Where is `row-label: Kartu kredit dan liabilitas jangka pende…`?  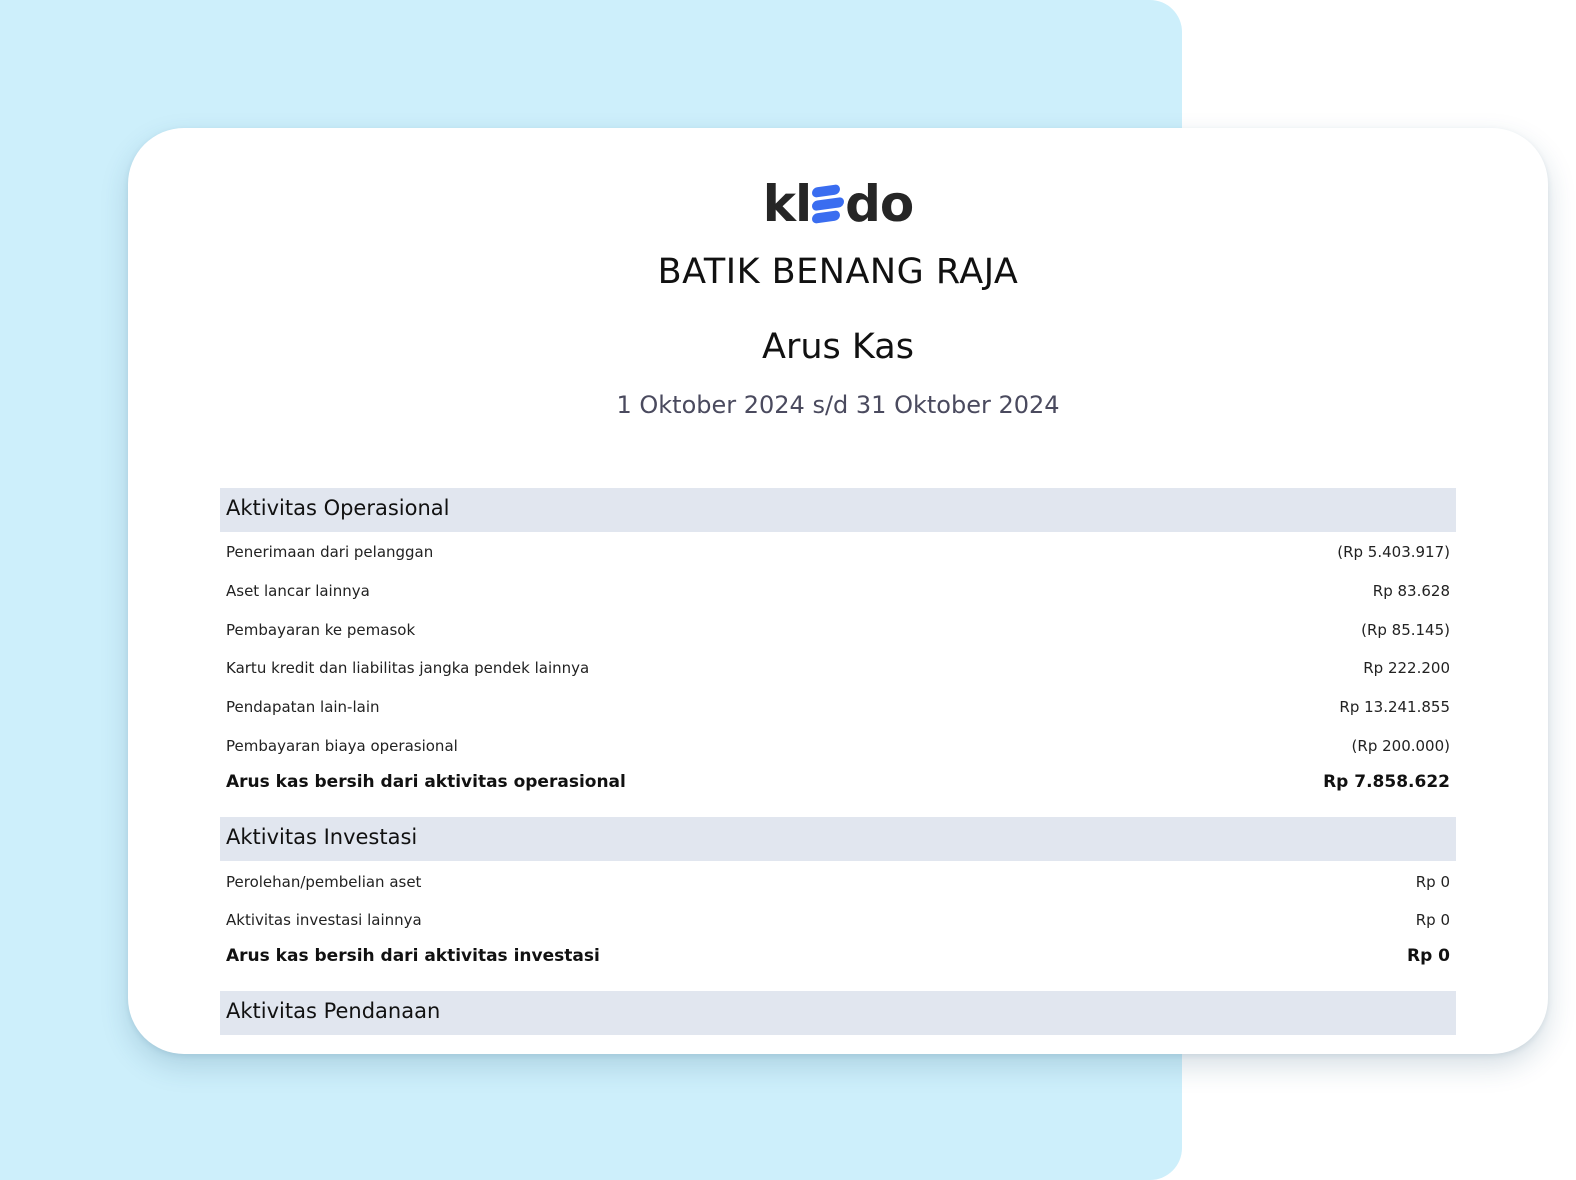 row-label: Kartu kredit dan liabilitas jangka pende… is located at coordinates (408, 668).